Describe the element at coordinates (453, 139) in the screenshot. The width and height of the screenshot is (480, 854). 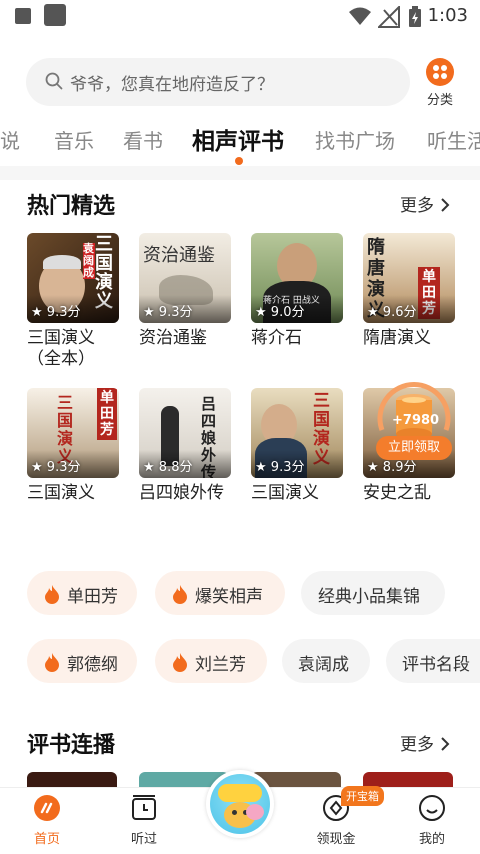
I see `tab-listen-life: 听生活` at that location.